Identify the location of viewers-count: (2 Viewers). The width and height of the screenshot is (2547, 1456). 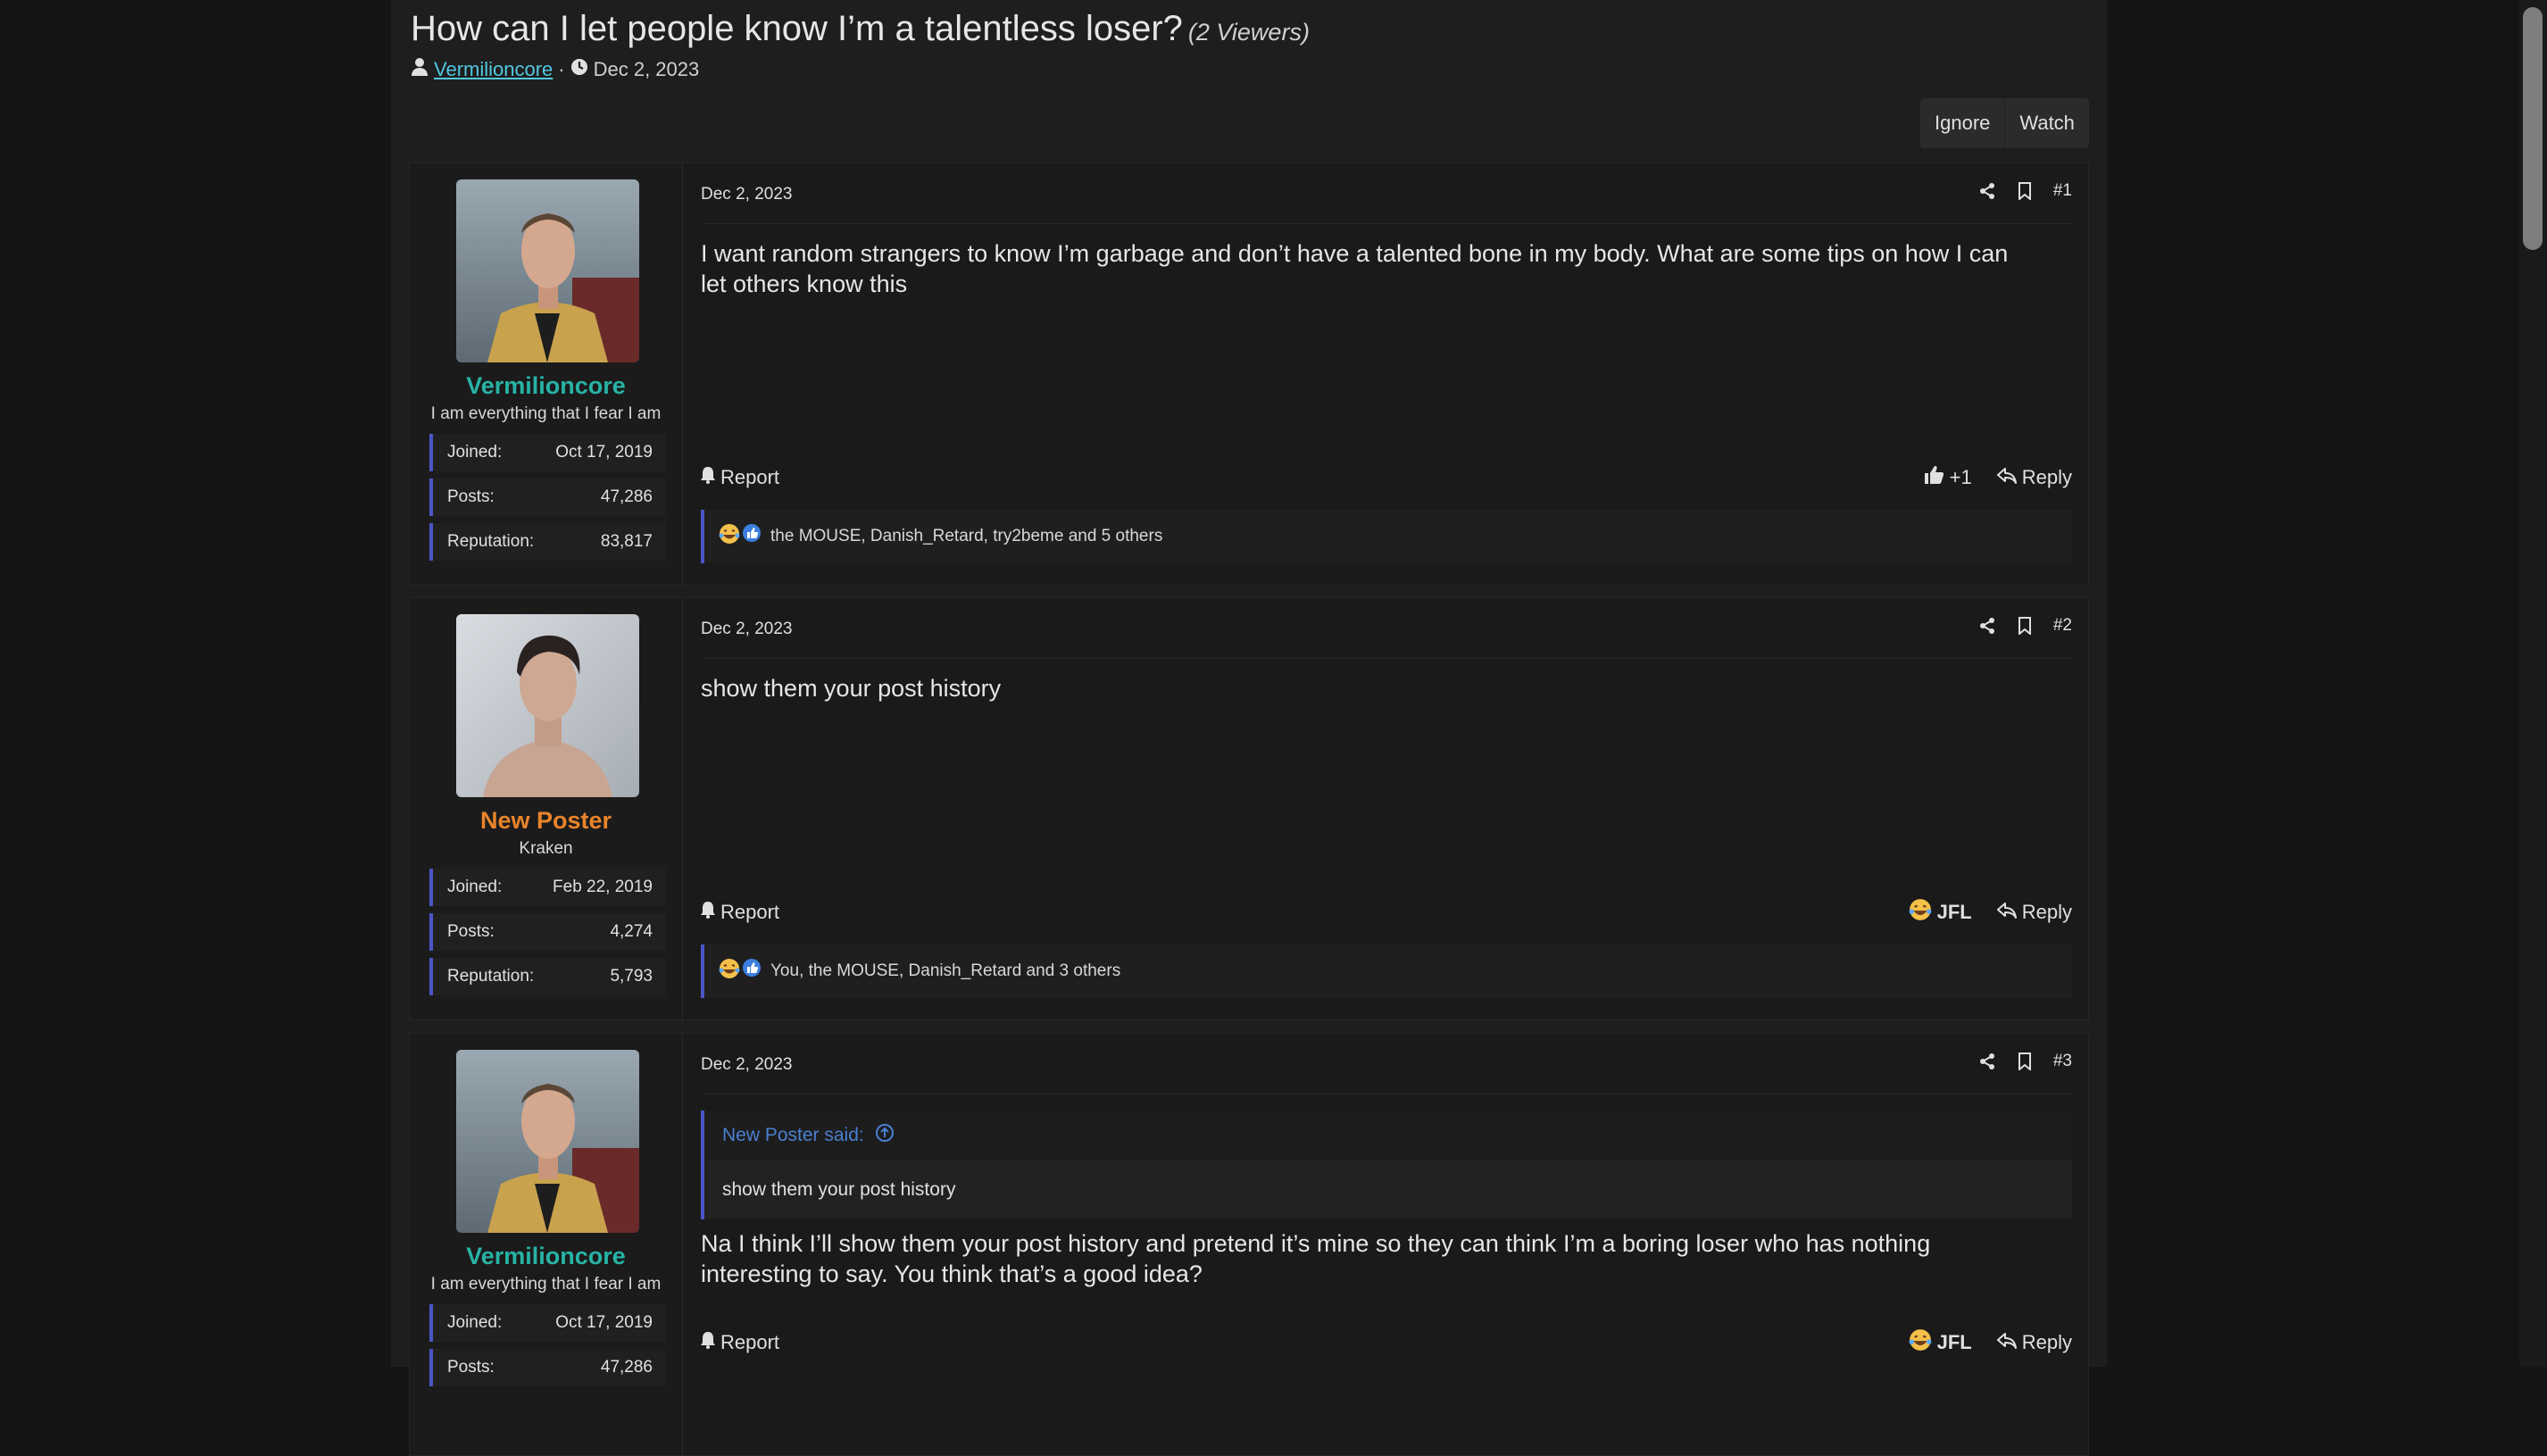
(1249, 32).